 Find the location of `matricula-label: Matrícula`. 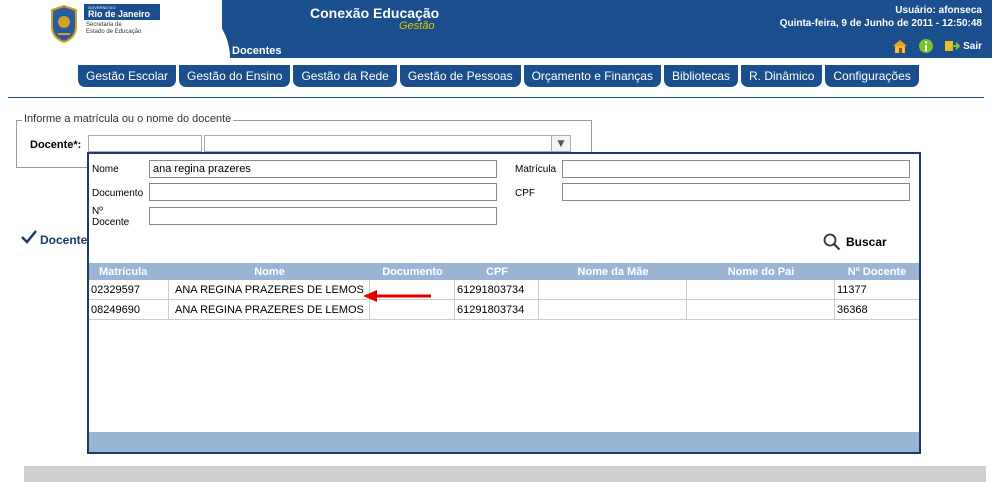

matricula-label: Matrícula is located at coordinates (536, 169).